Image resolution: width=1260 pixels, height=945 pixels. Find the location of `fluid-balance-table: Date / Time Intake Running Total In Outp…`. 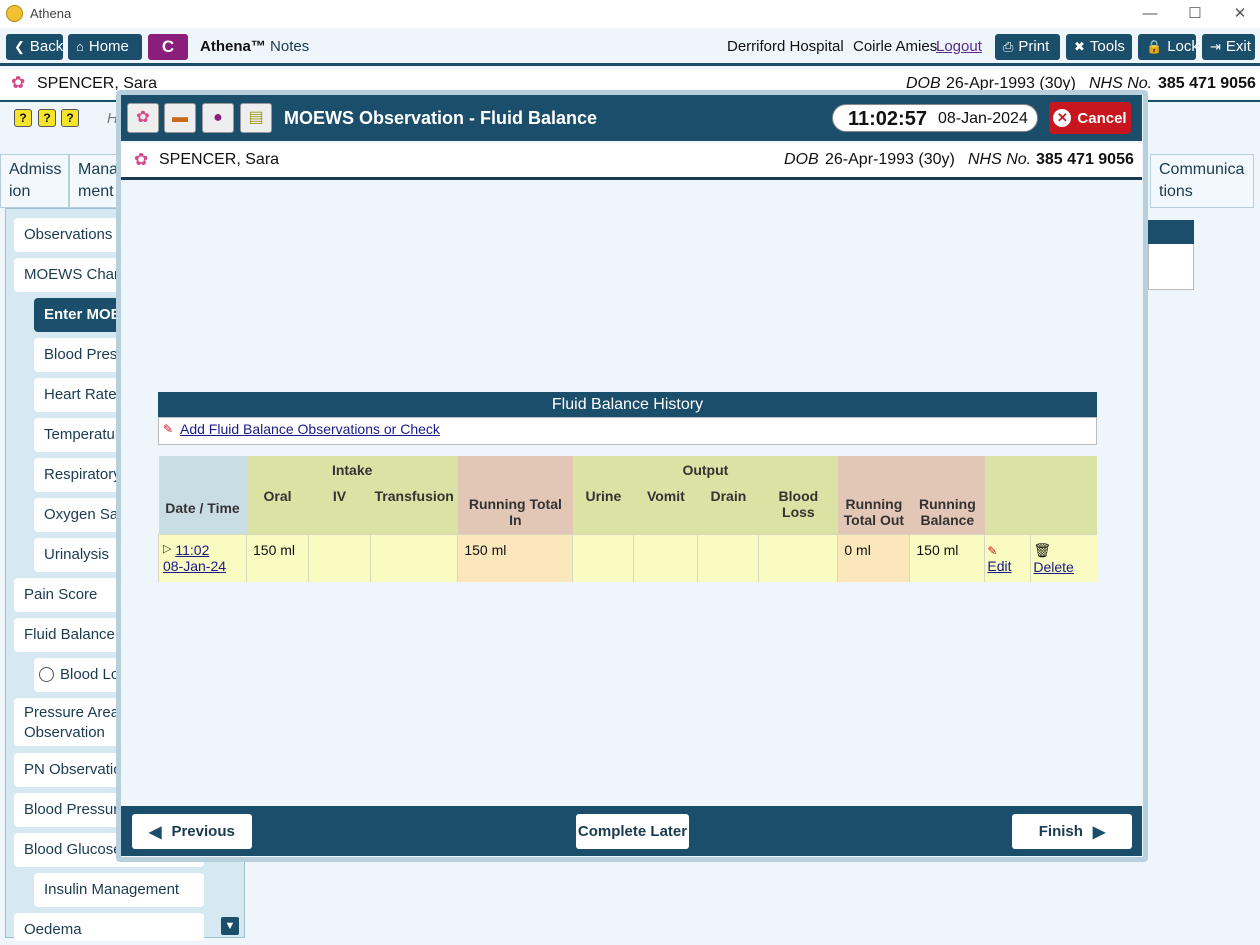

fluid-balance-table: Date / Time Intake Running Total In Outp… is located at coordinates (627, 519).